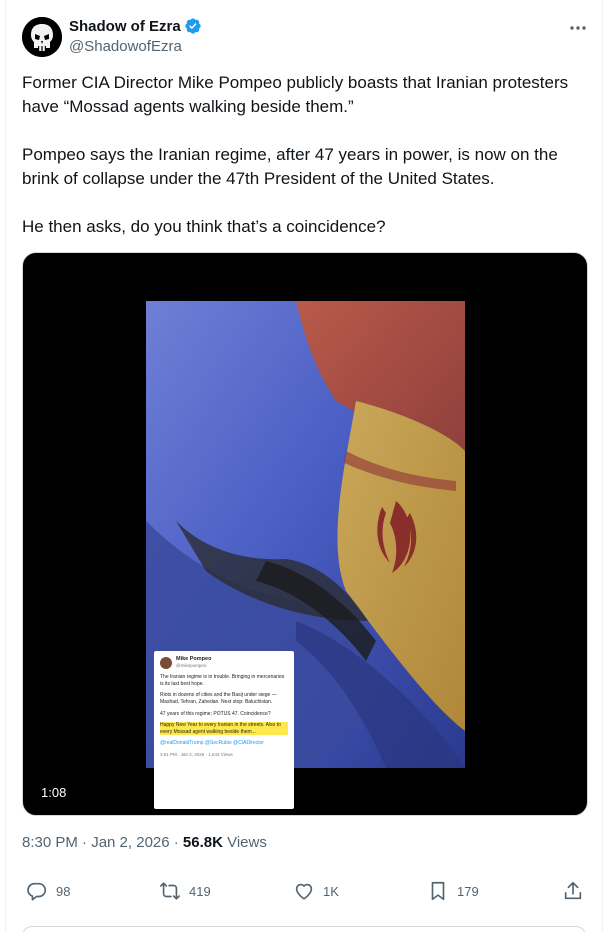 This screenshot has width=608, height=932. I want to click on repost-button: 419, so click(185, 891).